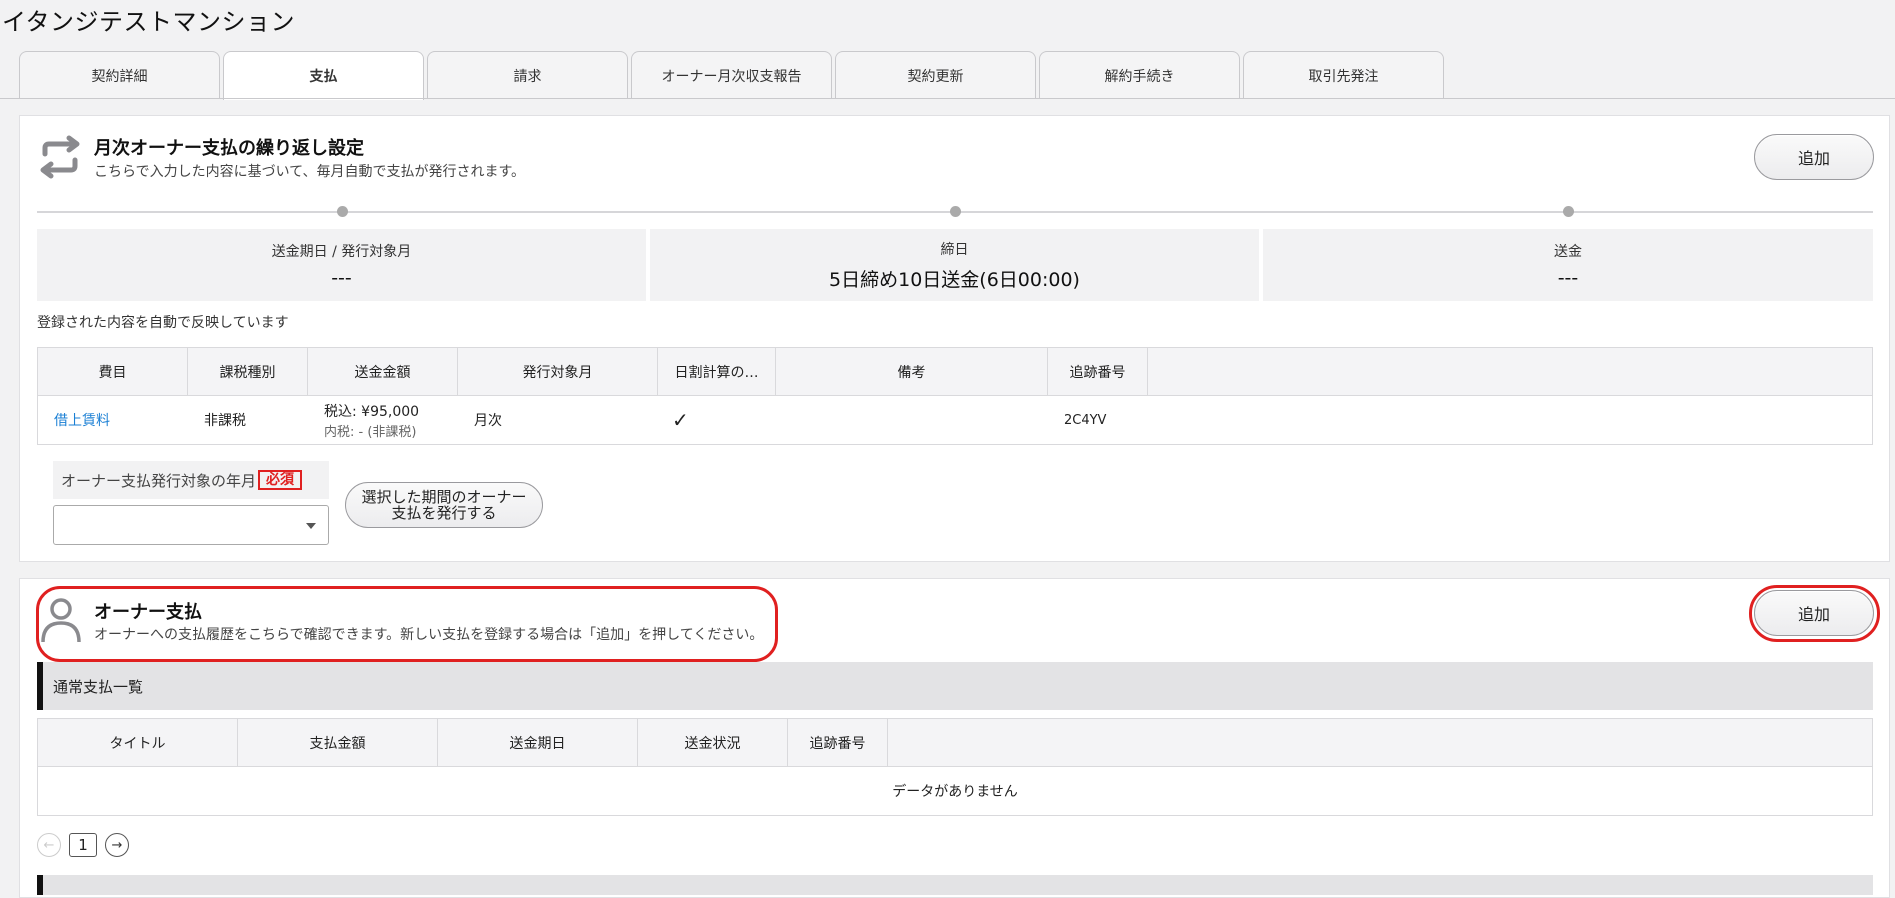 This screenshot has width=1895, height=898. I want to click on tab-bar: 契約詳細 支払 請求 オーナー月次収支報告 契約更新 解約手続き 取引先発注, so click(731, 75).